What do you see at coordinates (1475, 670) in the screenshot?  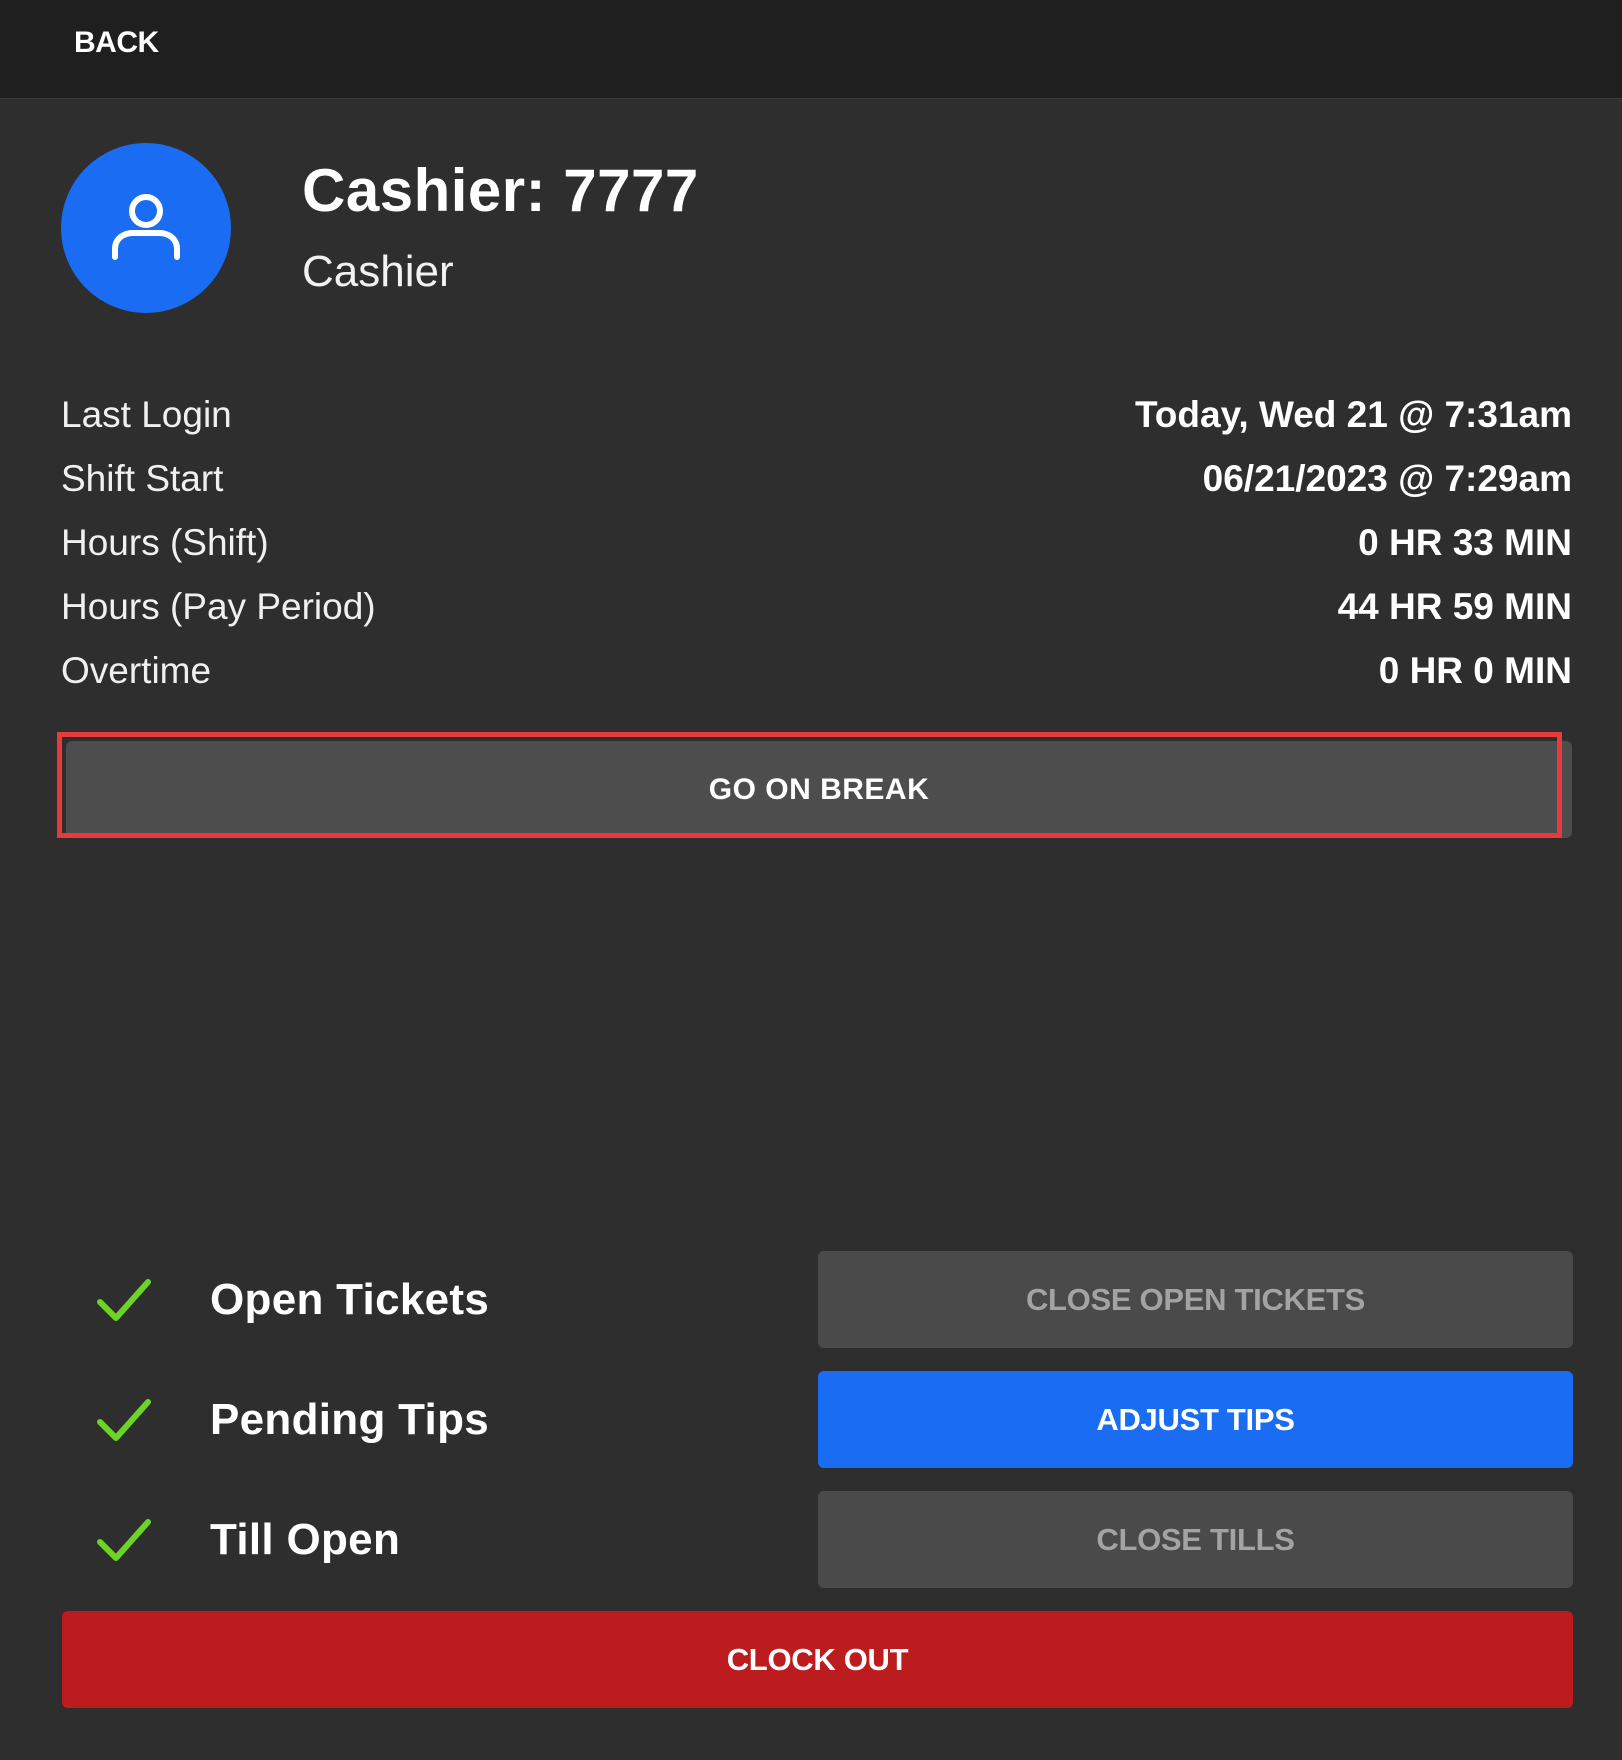 I see `info-value: 0 HR 0 MIN` at bounding box center [1475, 670].